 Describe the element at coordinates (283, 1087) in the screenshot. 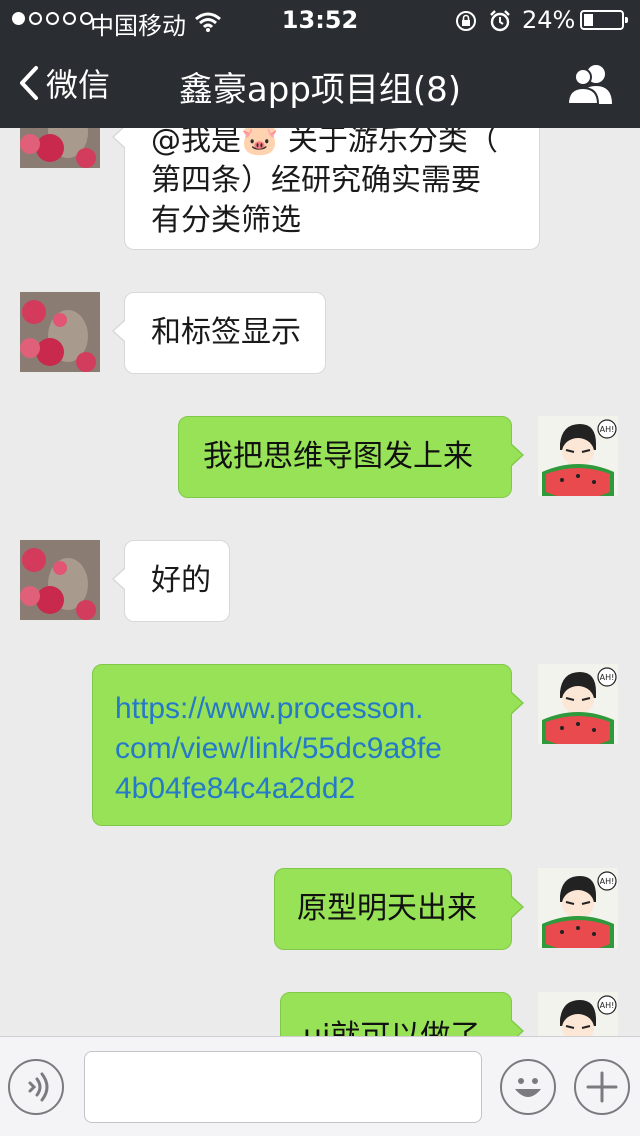

I see `message-input` at that location.